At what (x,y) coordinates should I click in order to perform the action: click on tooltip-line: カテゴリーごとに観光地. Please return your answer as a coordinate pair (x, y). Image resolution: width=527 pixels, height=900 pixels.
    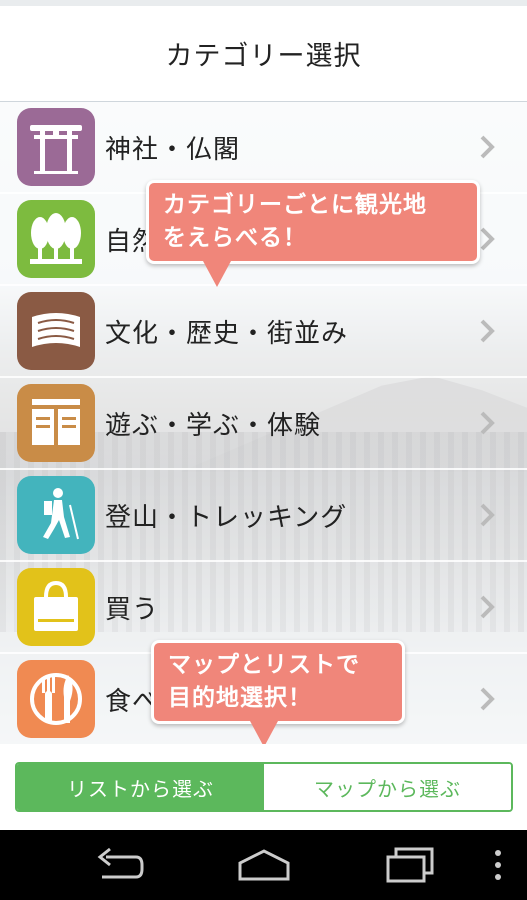
    Looking at the image, I should click on (295, 205).